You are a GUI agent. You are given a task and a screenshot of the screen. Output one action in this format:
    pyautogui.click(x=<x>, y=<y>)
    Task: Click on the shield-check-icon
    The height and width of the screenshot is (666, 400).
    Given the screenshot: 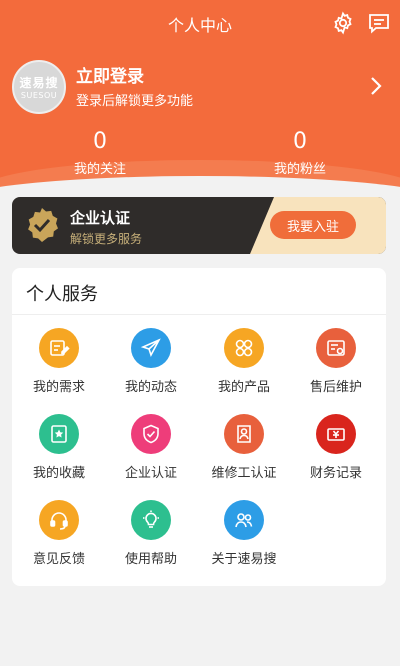 What is the action you would take?
    pyautogui.click(x=151, y=434)
    